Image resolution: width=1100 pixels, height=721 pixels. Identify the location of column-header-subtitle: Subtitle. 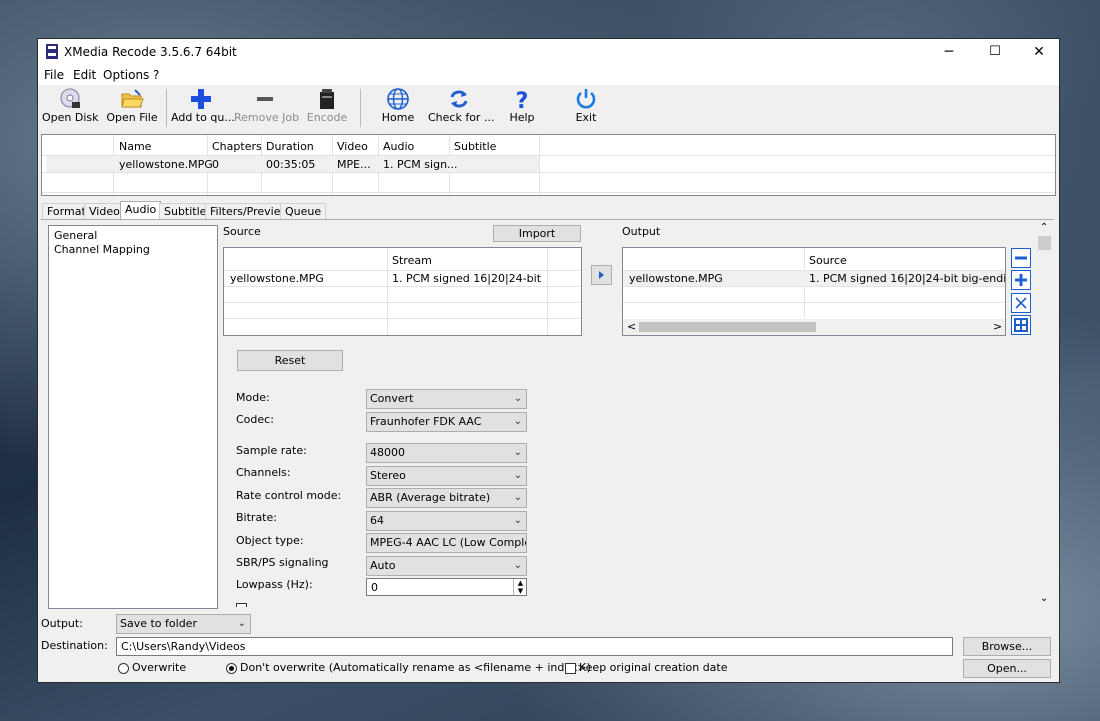
(475, 146).